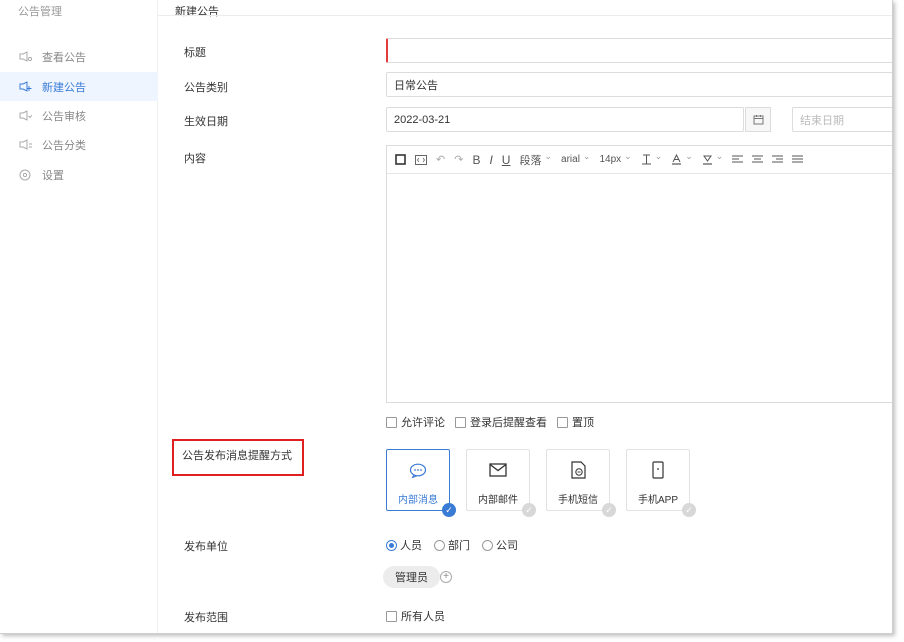  I want to click on checkbox-label: 登录后提醒查看, so click(508, 423).